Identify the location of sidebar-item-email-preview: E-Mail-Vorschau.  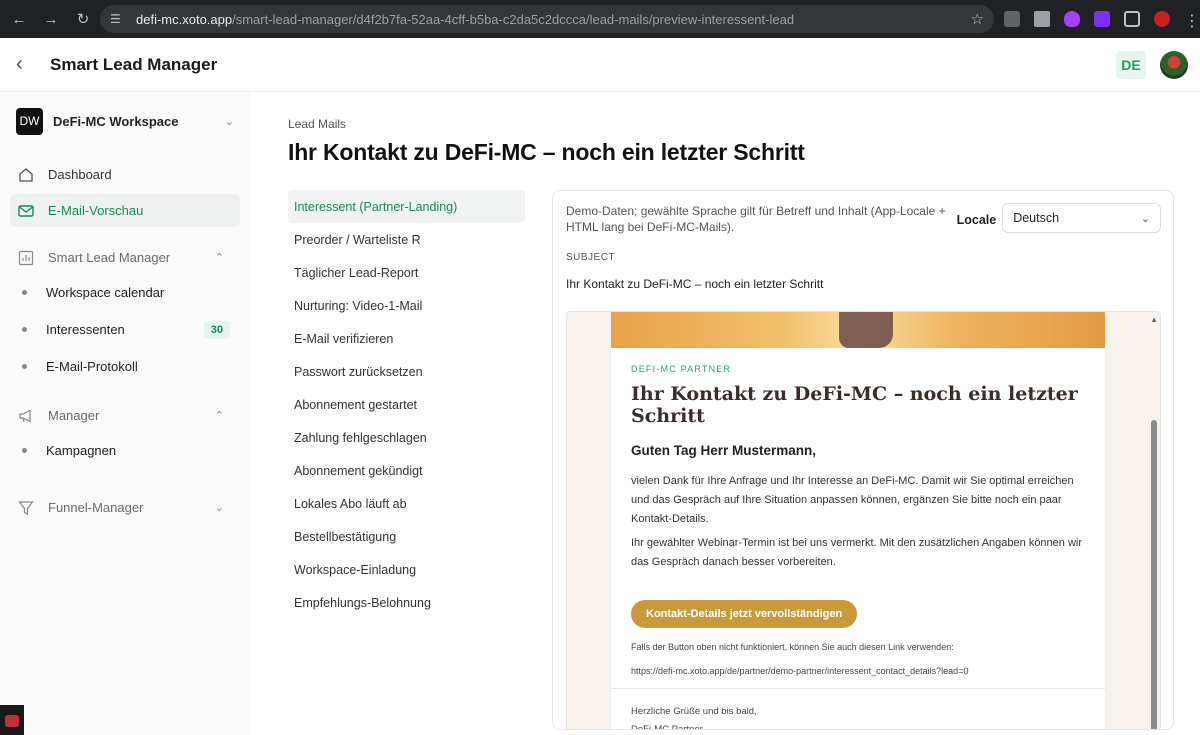
(125, 210).